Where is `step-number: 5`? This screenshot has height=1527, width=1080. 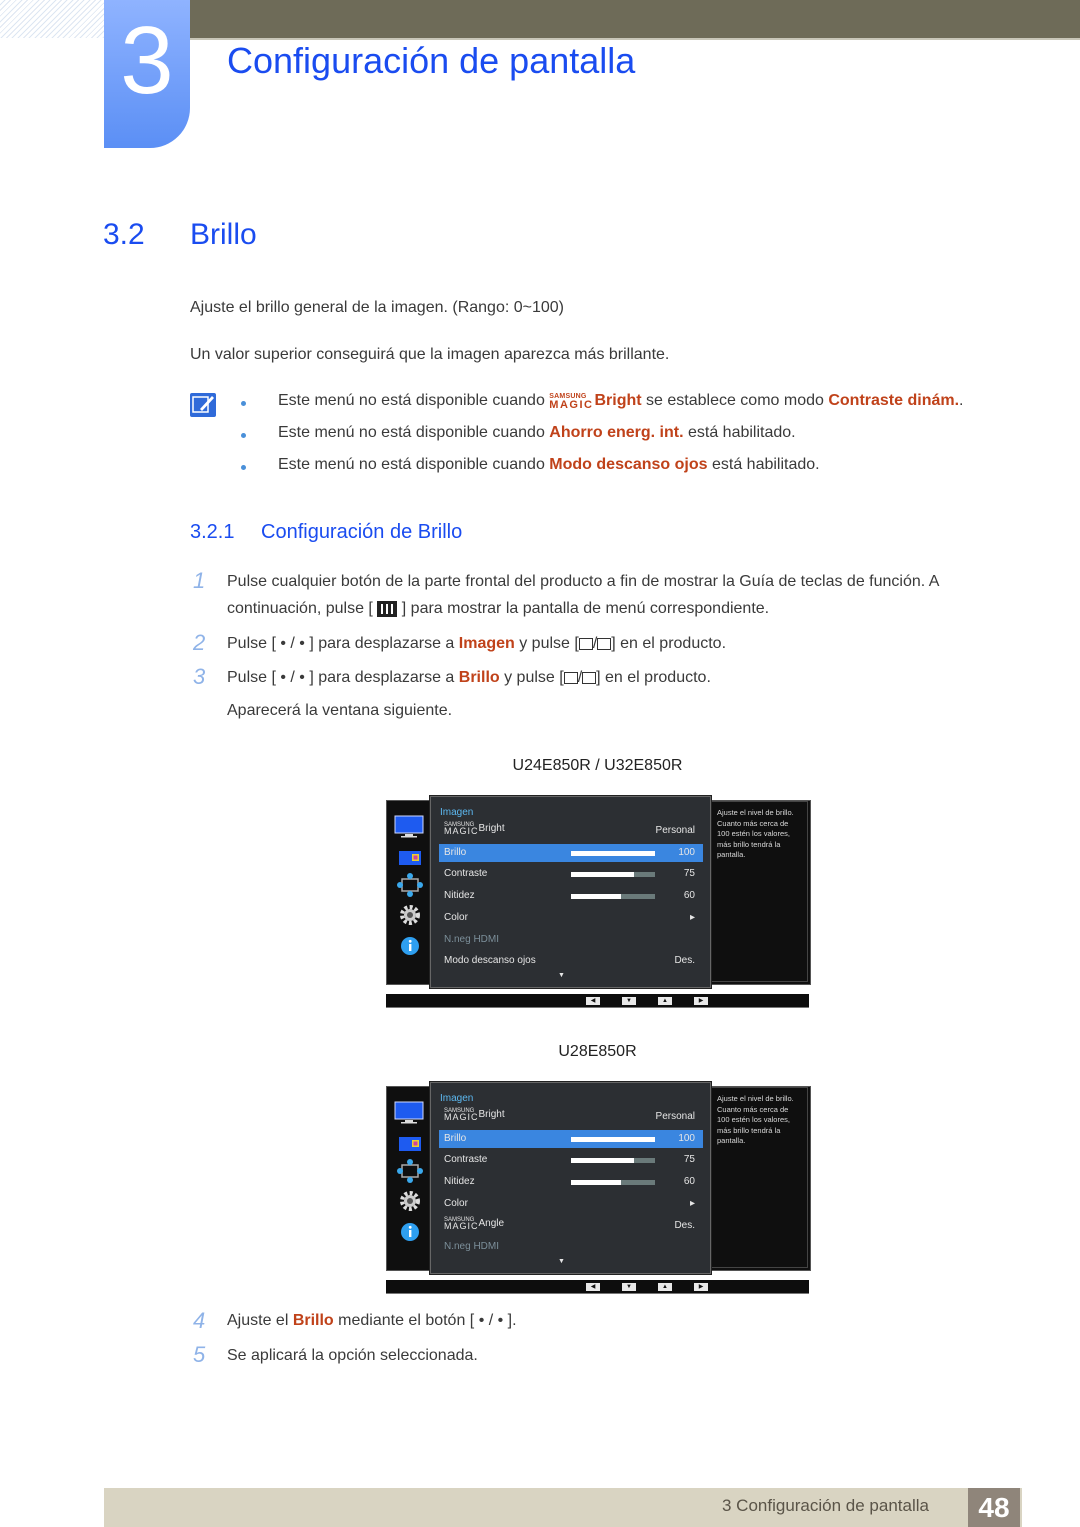 step-number: 5 is located at coordinates (199, 1354).